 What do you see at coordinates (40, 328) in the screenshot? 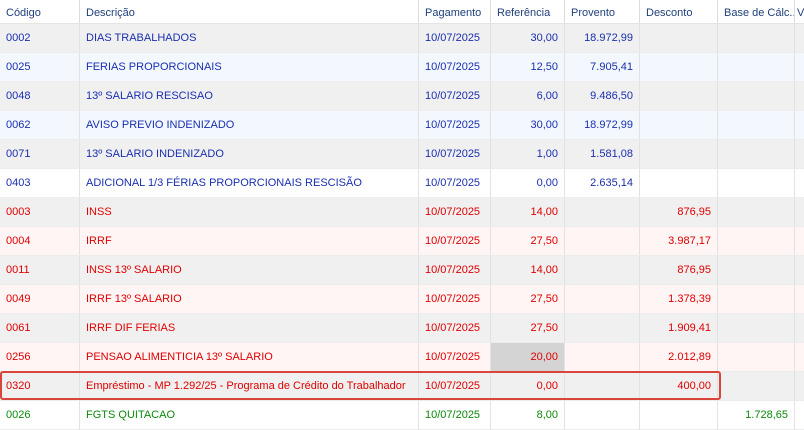
I see `cell-codigo: 0061` at bounding box center [40, 328].